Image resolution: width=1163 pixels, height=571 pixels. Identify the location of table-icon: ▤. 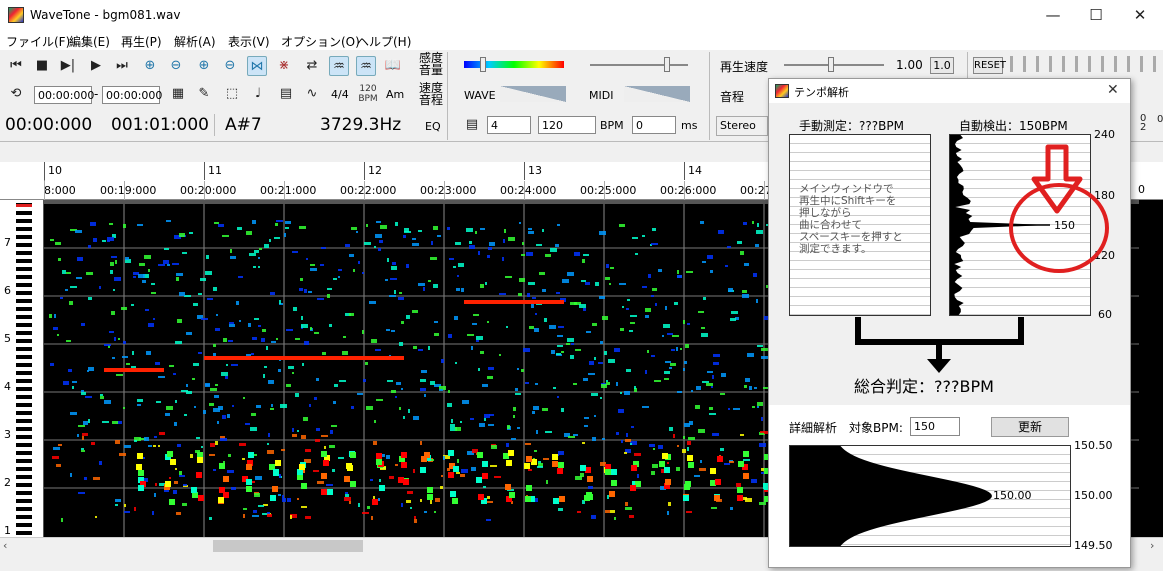
(286, 94).